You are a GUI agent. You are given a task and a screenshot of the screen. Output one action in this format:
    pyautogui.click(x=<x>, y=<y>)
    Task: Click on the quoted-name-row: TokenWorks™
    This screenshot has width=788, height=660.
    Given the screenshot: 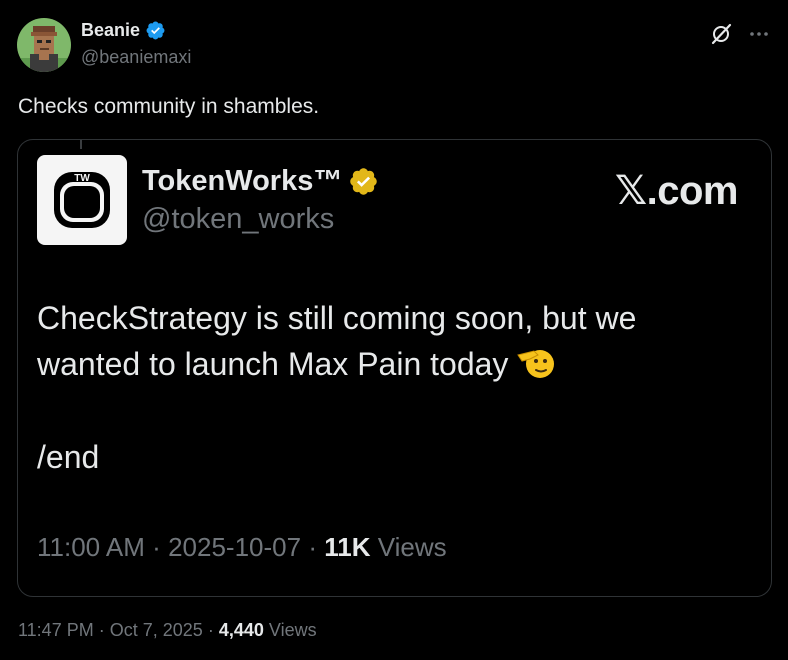 What is the action you would take?
    pyautogui.click(x=260, y=181)
    